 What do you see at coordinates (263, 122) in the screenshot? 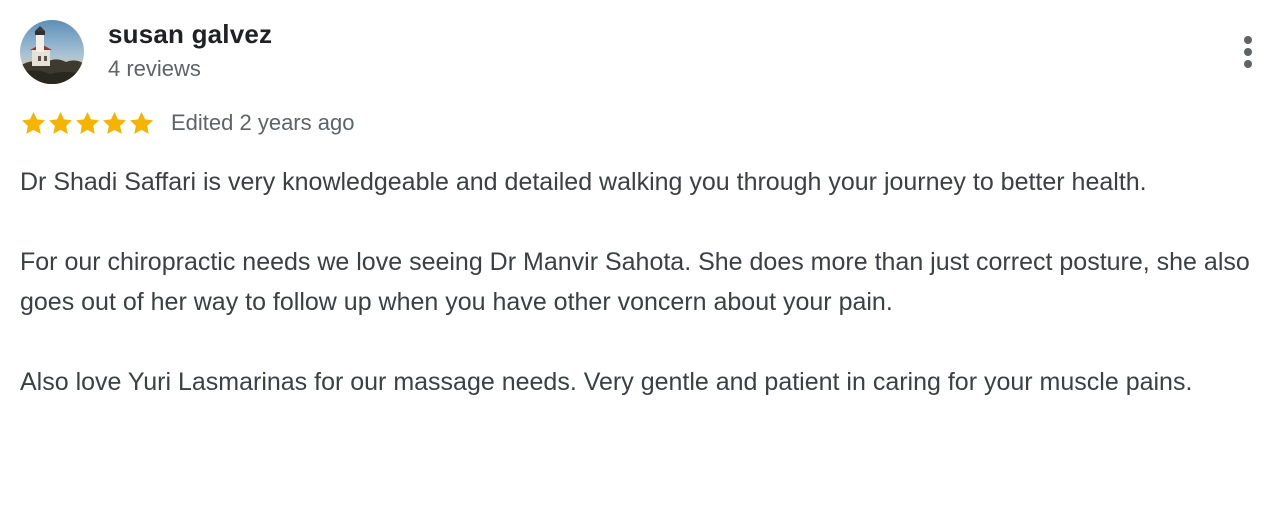
I see `edited-timestamp: Edited 2 years ago` at bounding box center [263, 122].